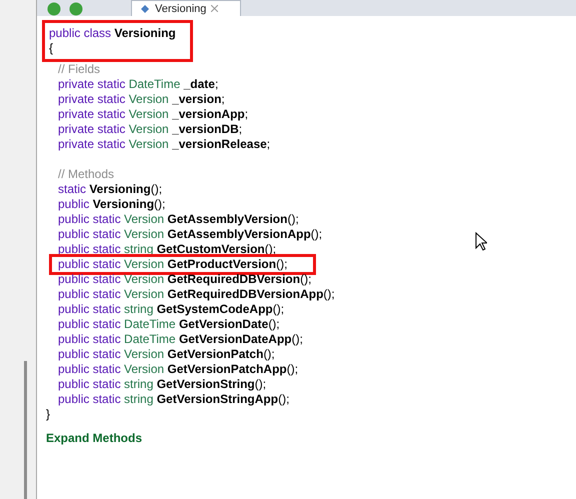 The image size is (576, 499). Describe the element at coordinates (79, 69) in the screenshot. I see `code-line: // Fields` at that location.